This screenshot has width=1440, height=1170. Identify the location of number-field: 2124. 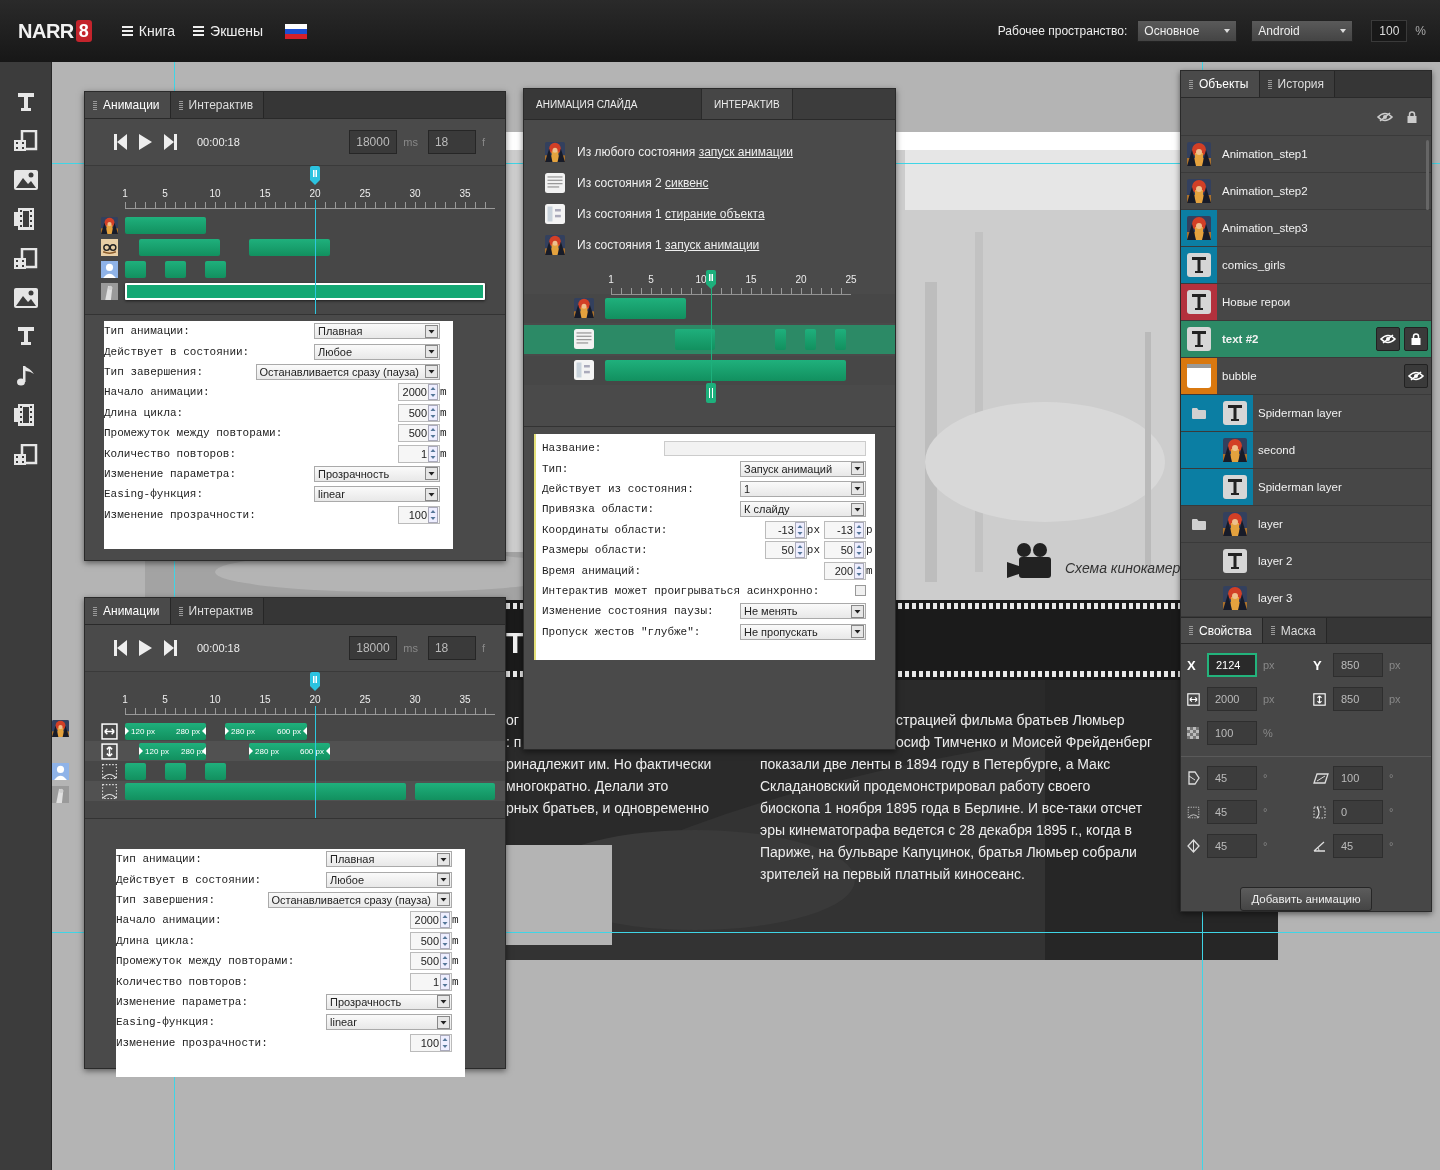
(1232, 665).